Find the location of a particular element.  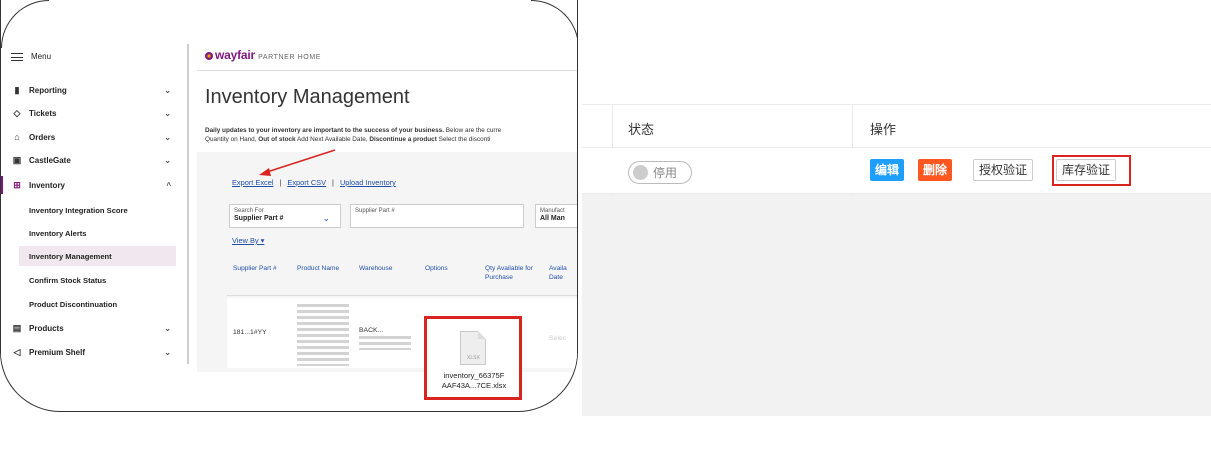

downloaded-file-highlight: XLSX inventory_66375F AAF43A...7CE.xlsx is located at coordinates (473, 358).